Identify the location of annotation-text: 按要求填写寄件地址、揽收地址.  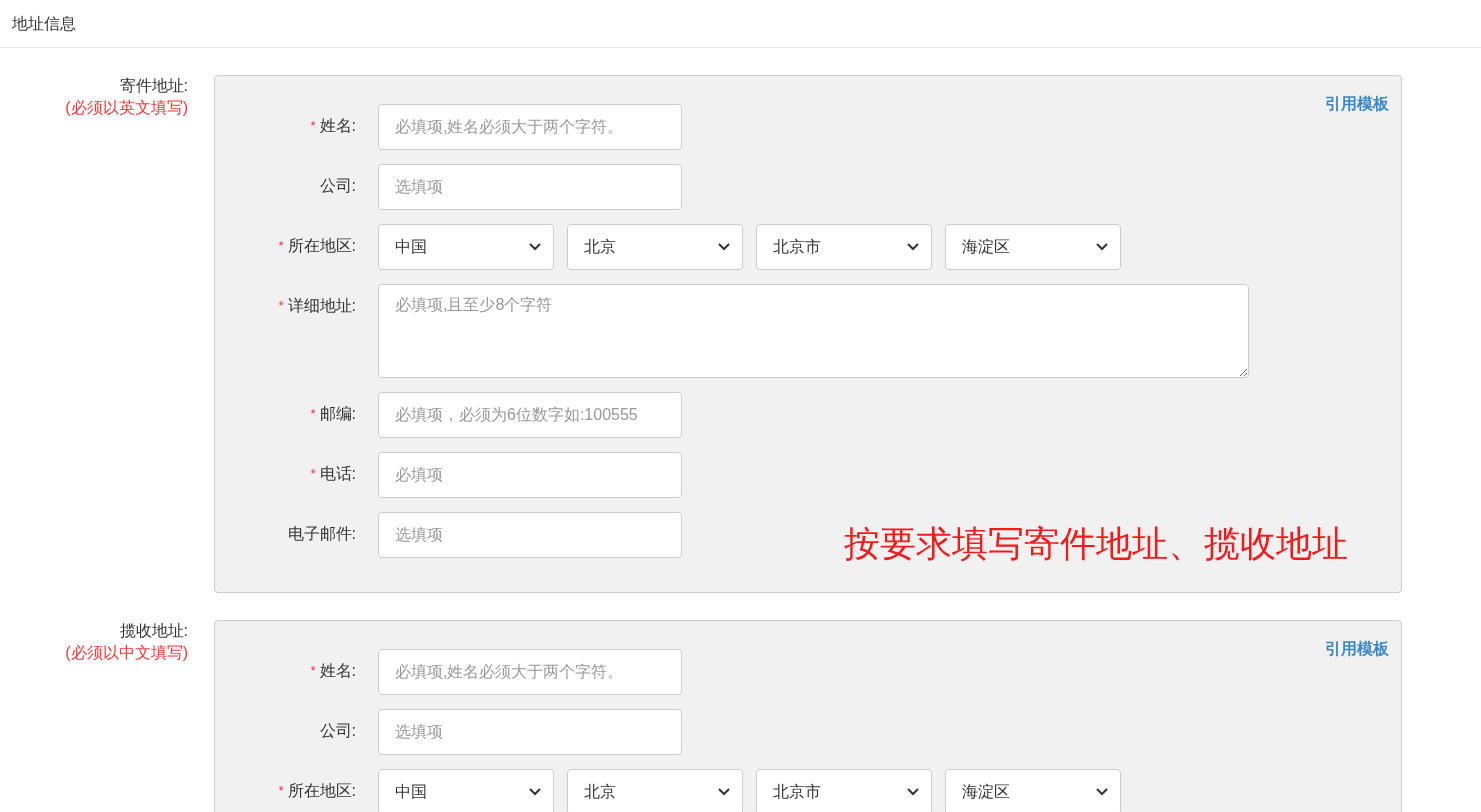
(1096, 544).